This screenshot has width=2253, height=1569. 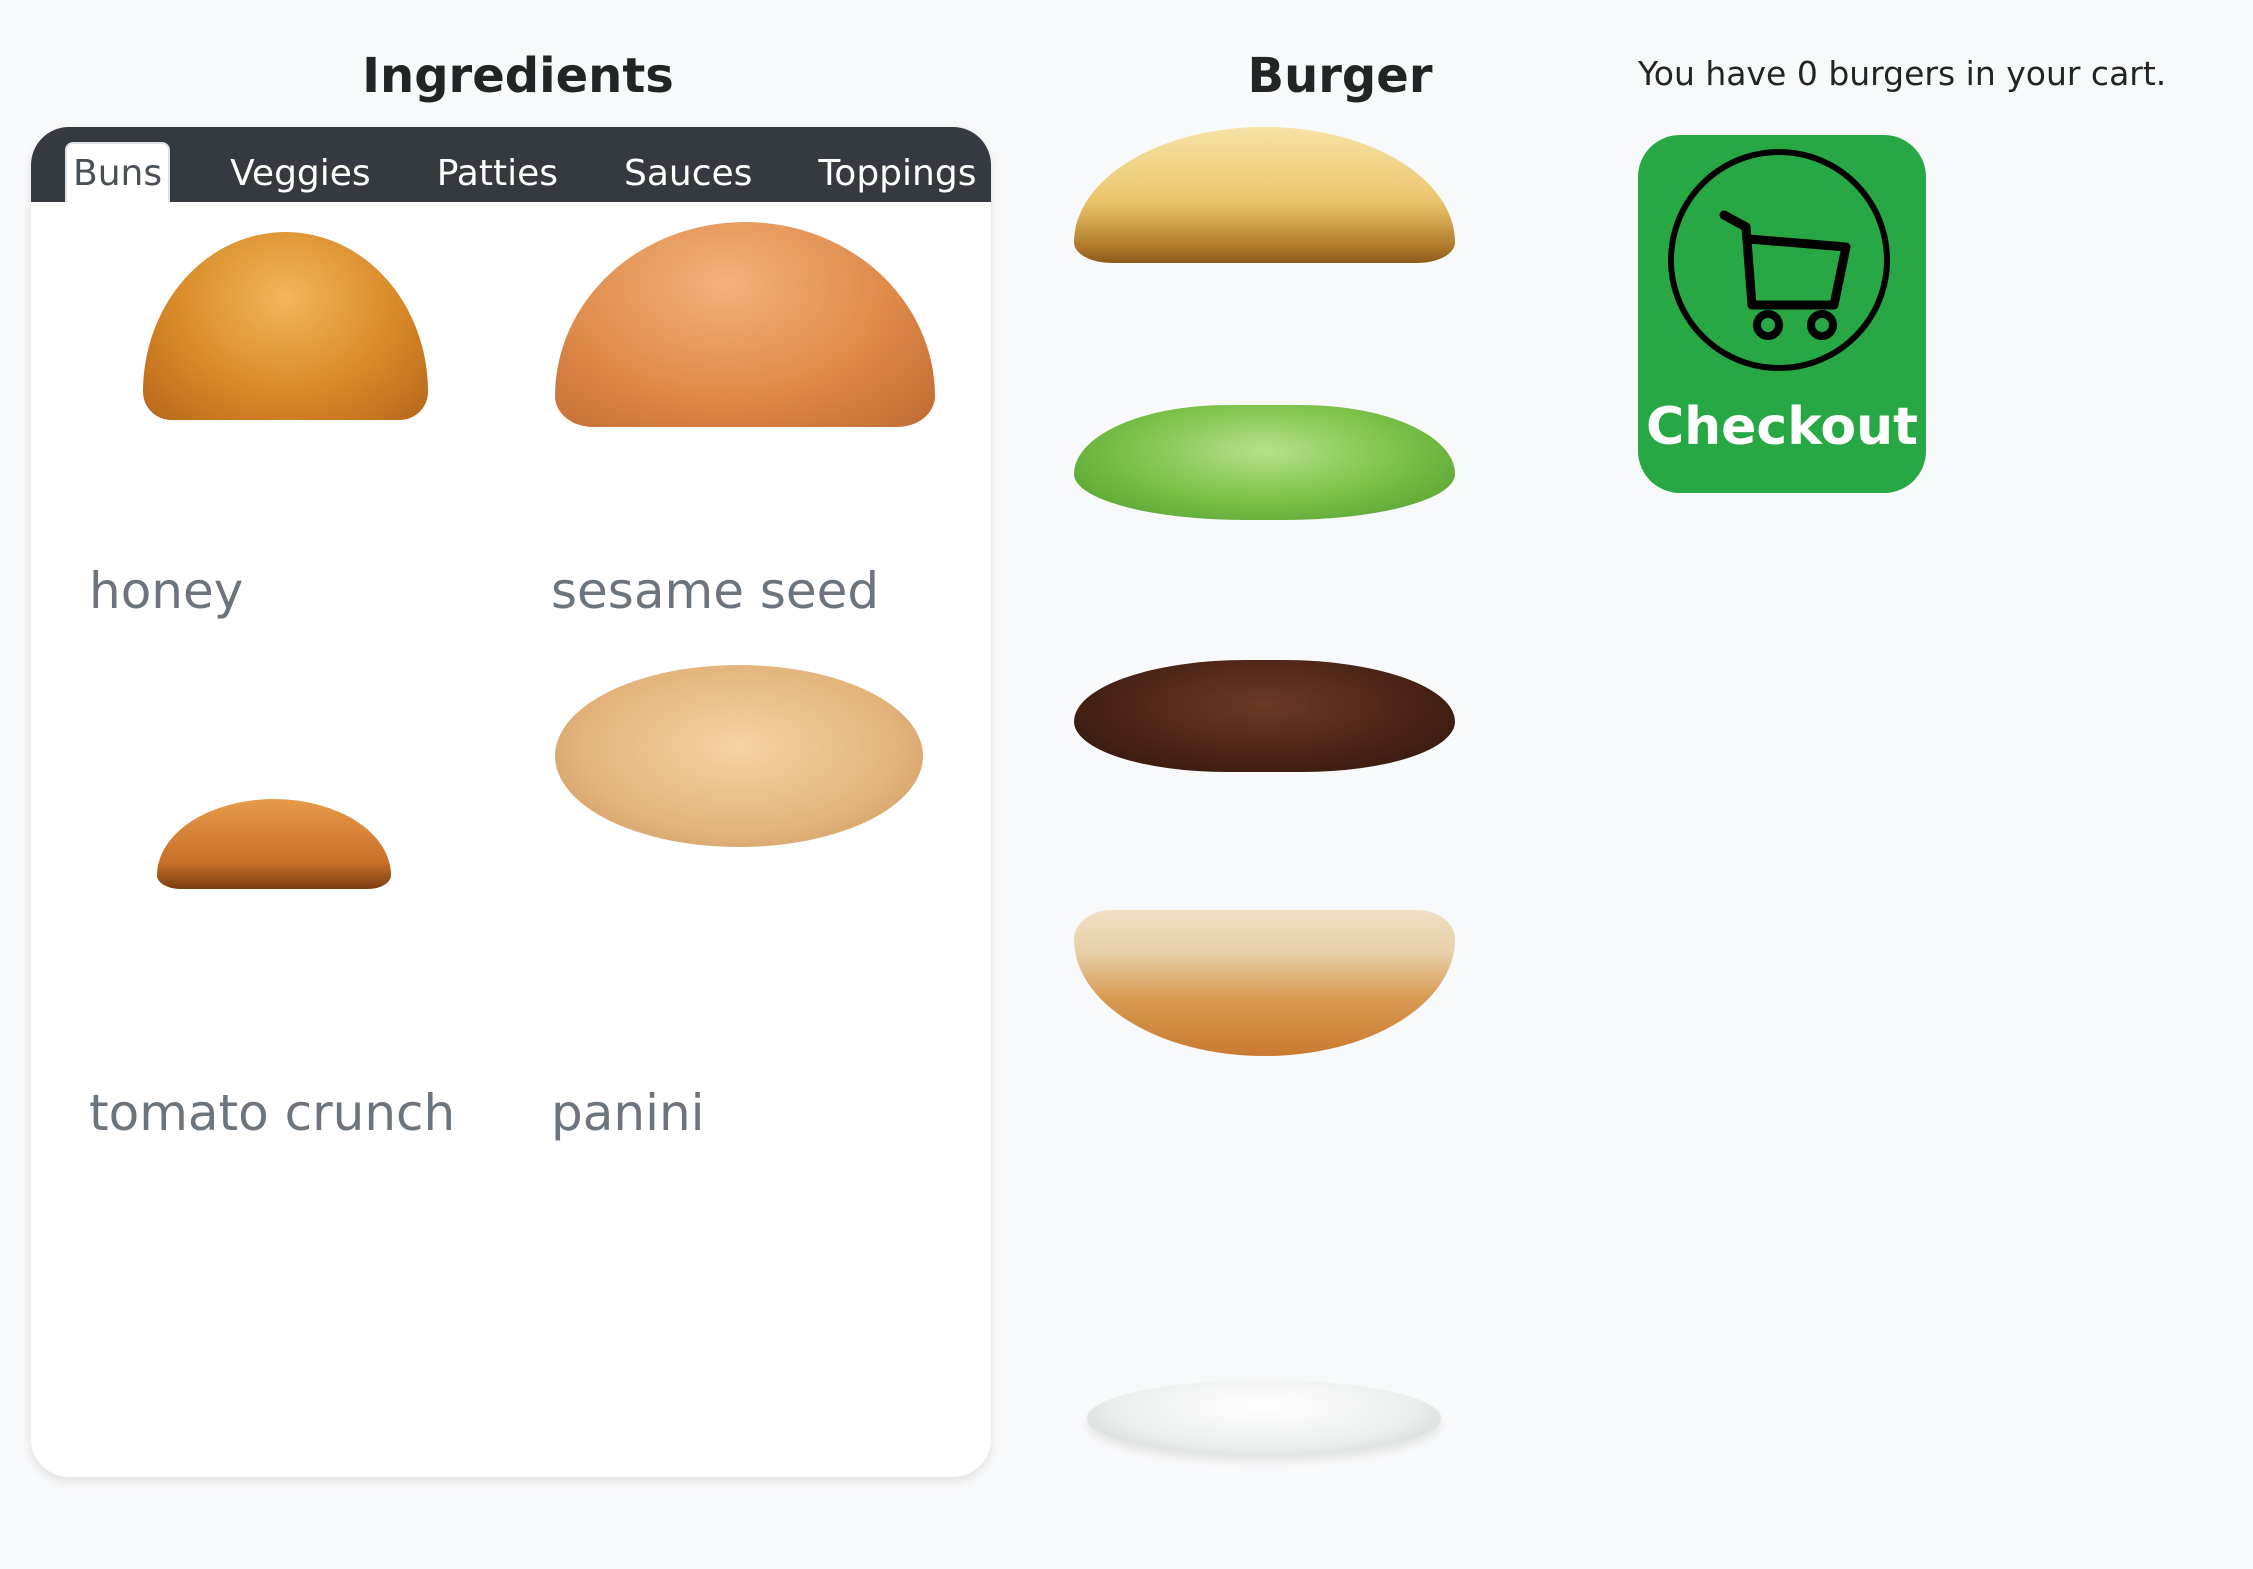 I want to click on burger-title: Burger, so click(x=1340, y=76).